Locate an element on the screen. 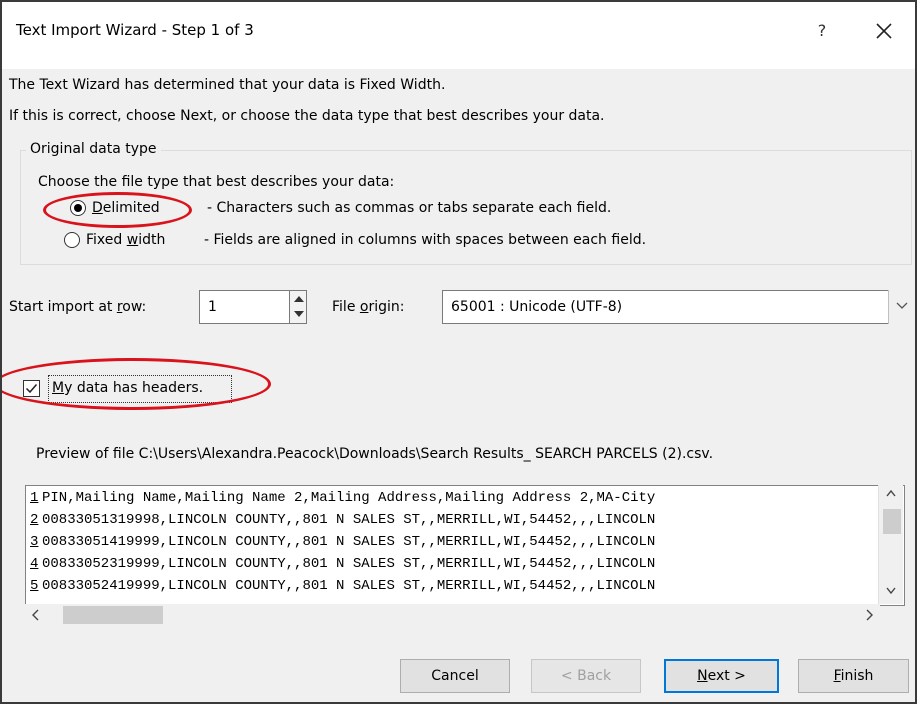 The image size is (917, 704). fixed-width-radio is located at coordinates (72, 240).